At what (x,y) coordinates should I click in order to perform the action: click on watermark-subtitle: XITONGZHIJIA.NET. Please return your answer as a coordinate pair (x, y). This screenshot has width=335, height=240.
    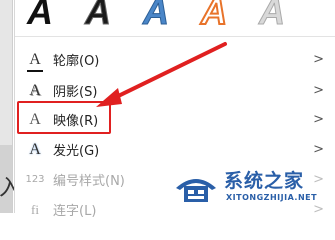
    Looking at the image, I should click on (272, 197).